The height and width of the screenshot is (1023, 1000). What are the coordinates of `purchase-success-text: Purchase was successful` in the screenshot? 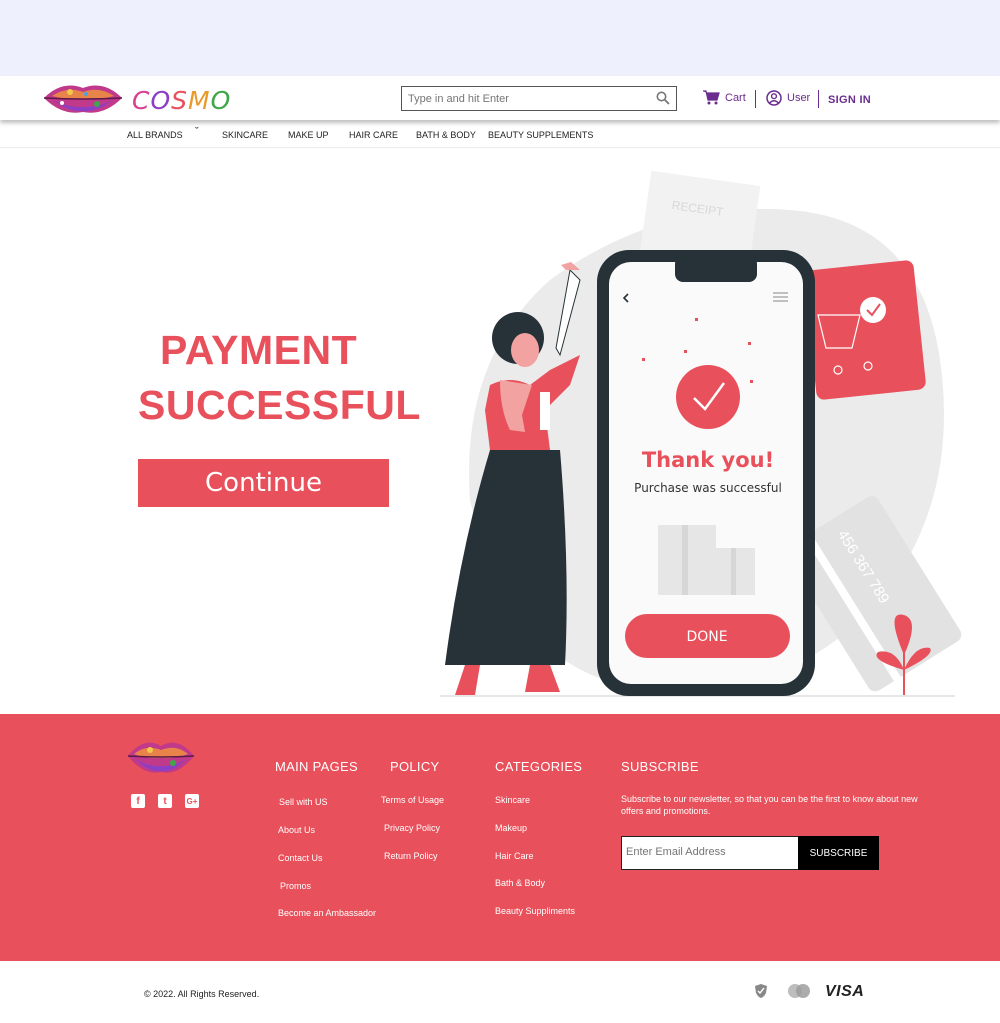 It's located at (708, 488).